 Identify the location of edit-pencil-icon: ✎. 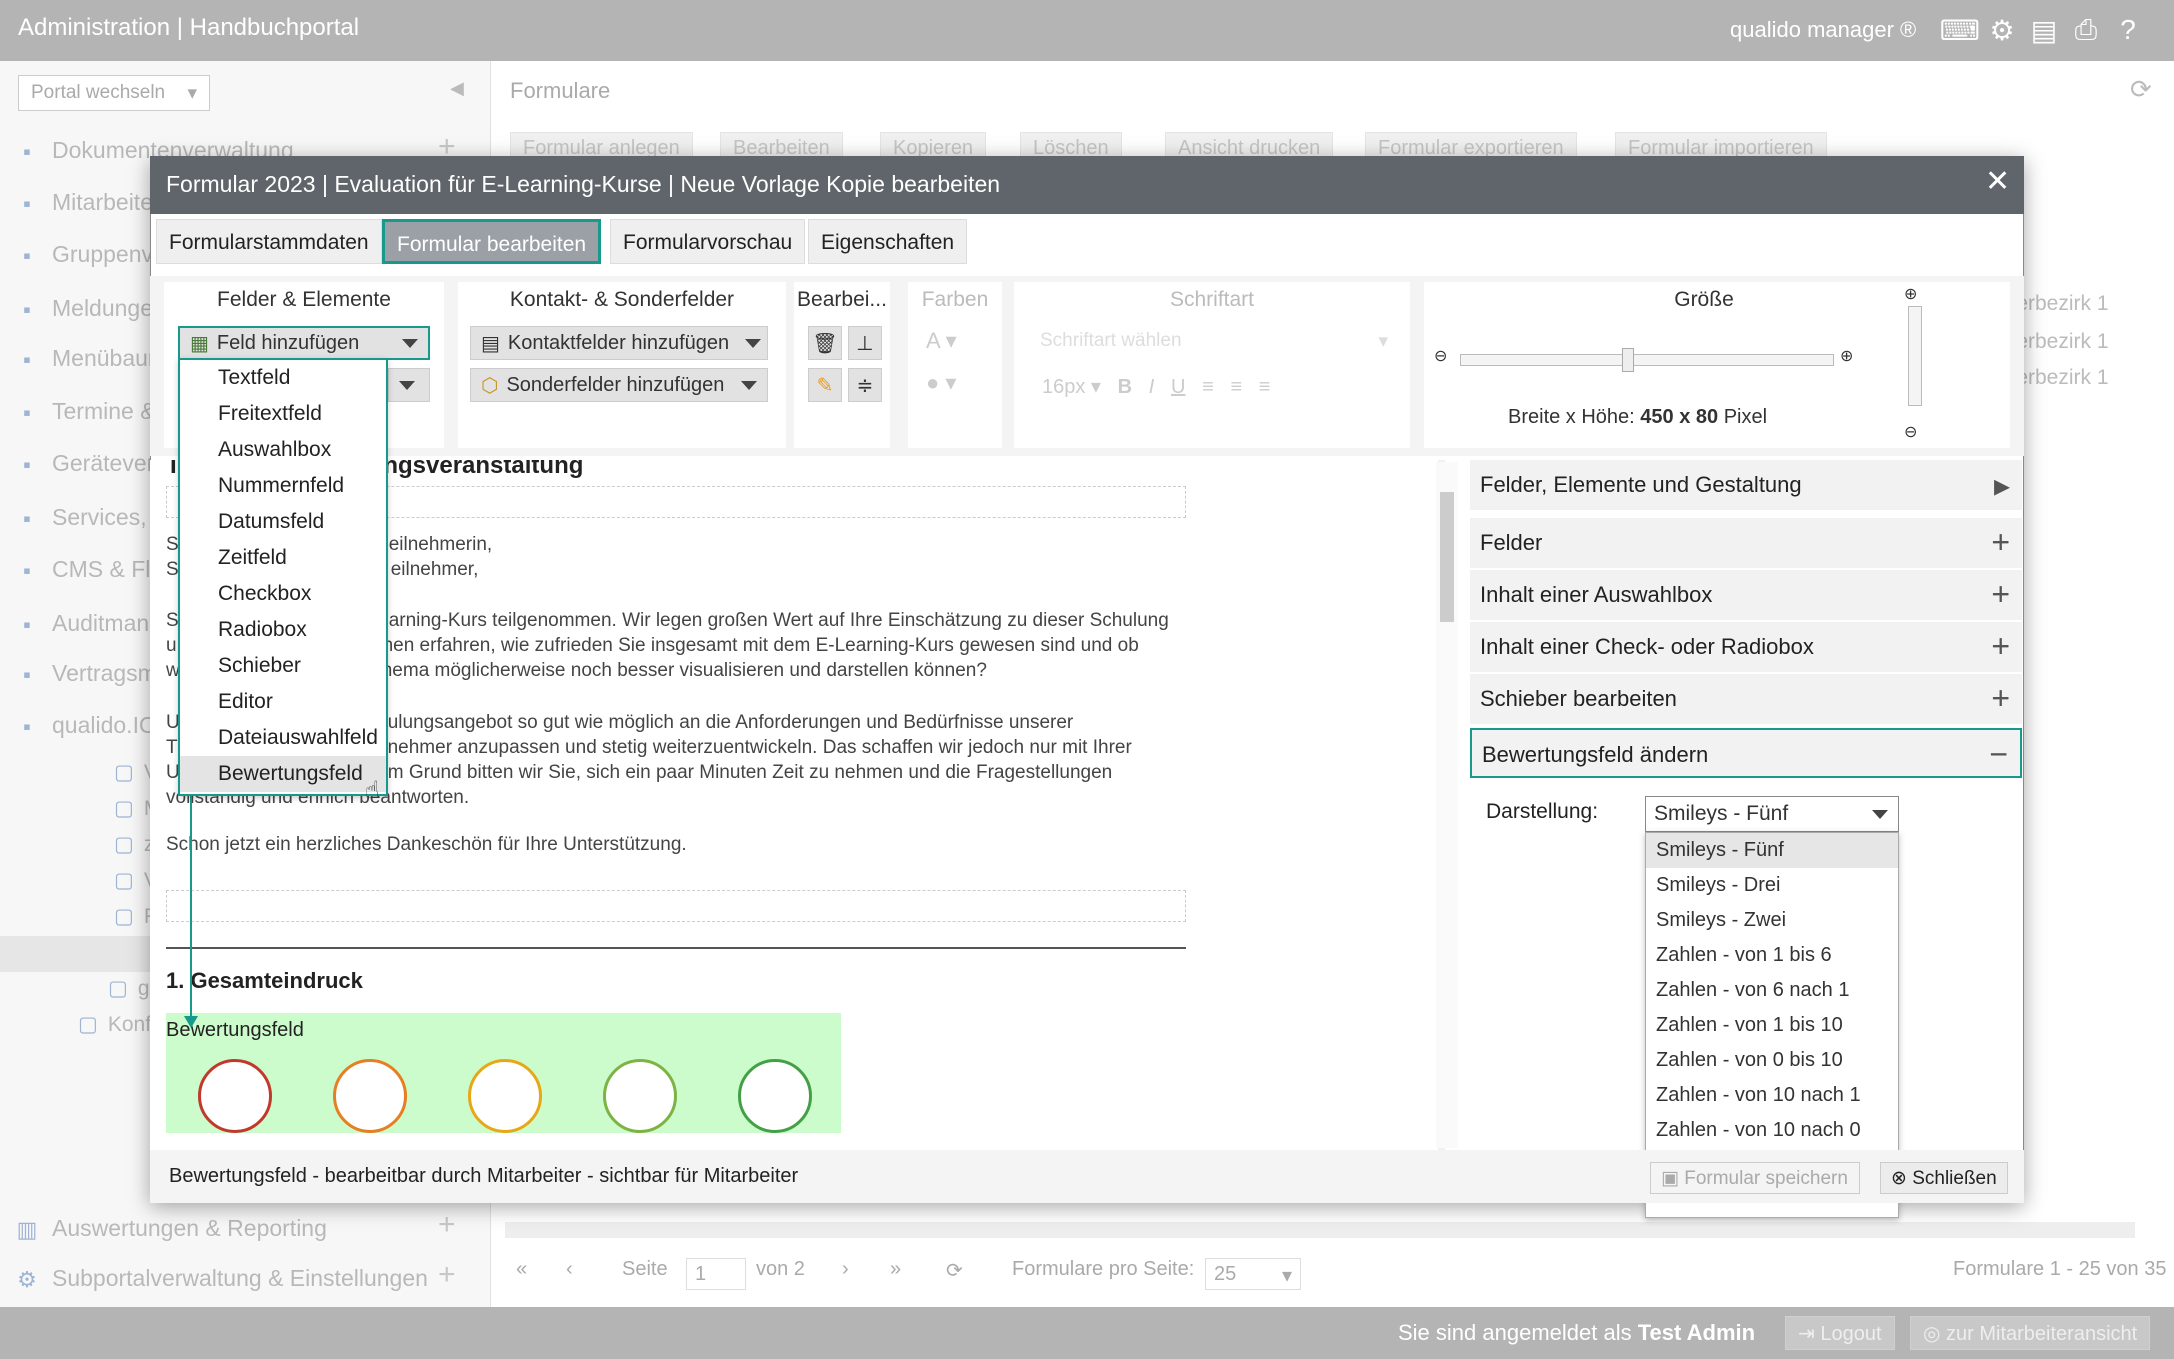
(825, 385).